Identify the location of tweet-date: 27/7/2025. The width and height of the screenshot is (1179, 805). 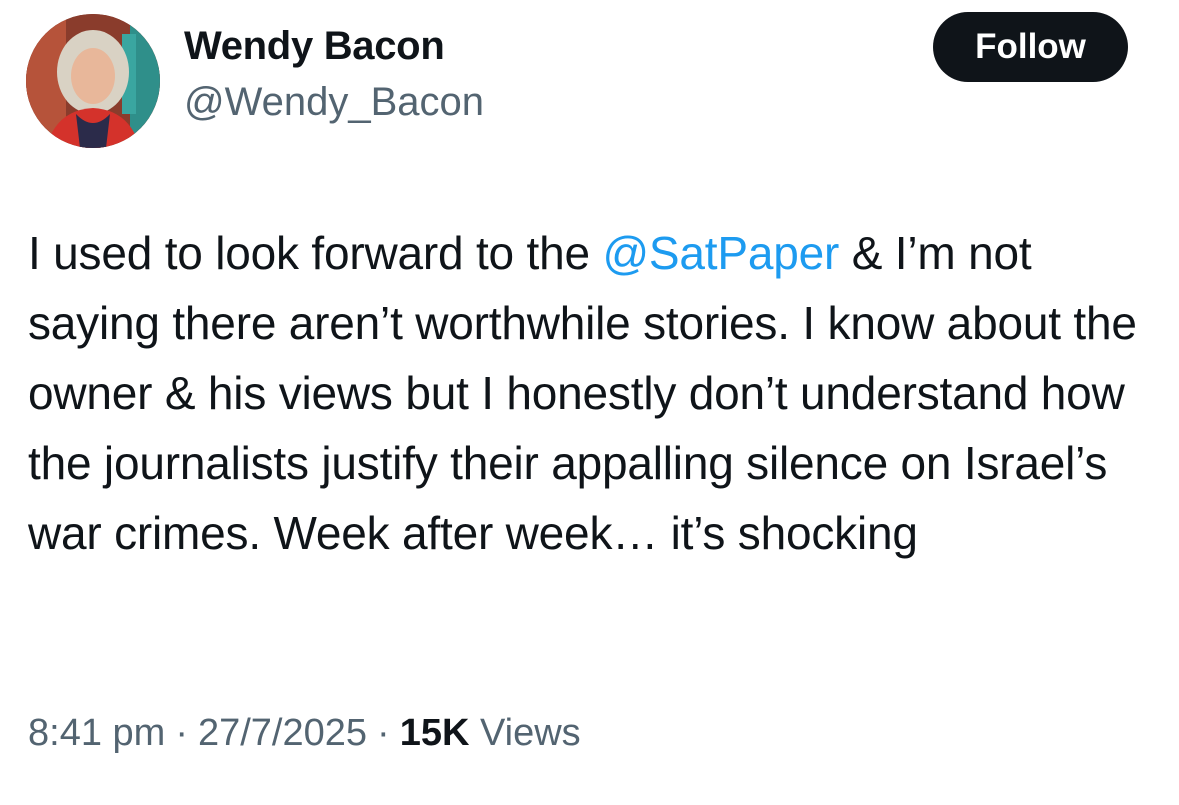
(282, 733).